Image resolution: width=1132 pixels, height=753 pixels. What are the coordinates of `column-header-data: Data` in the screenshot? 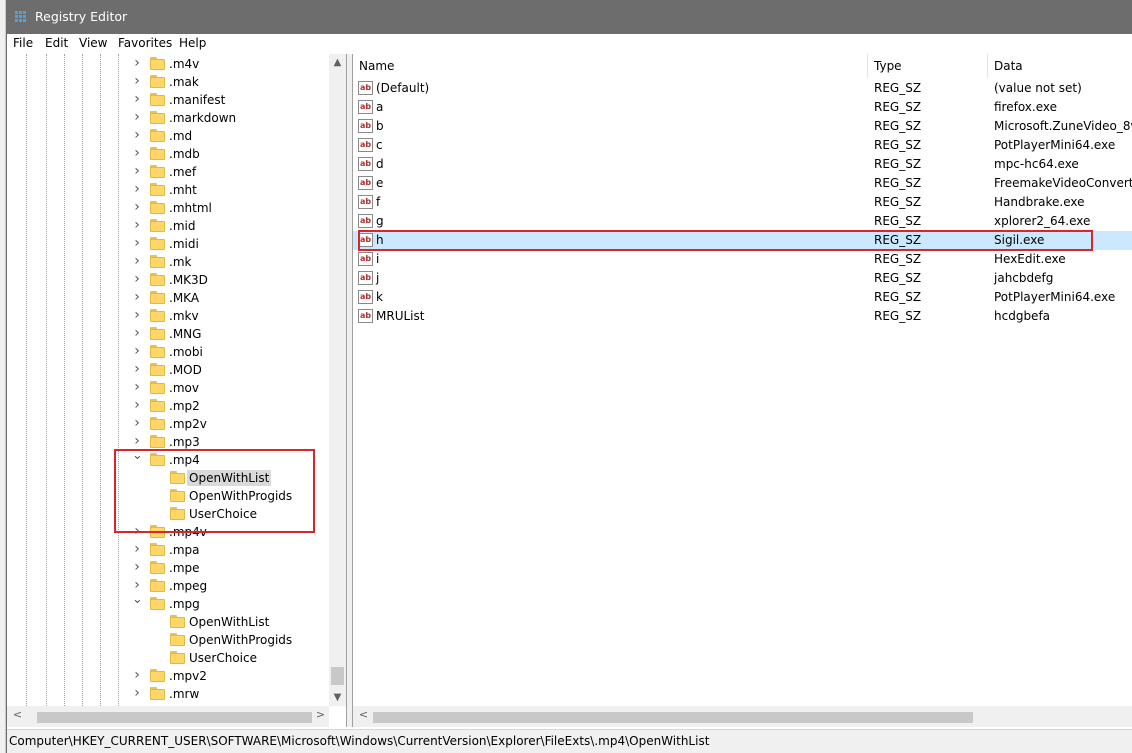 It's located at (1008, 66).